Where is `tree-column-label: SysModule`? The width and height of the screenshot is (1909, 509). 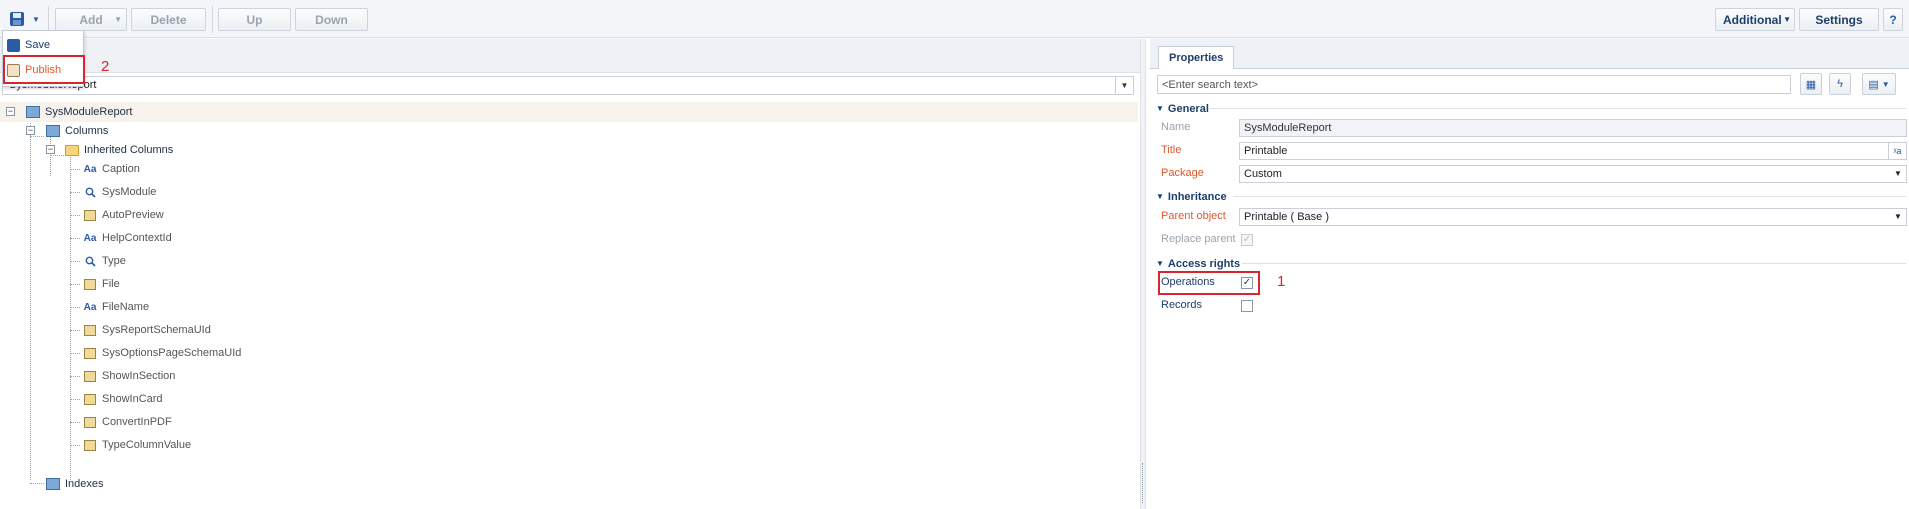
tree-column-label: SysModule is located at coordinates (129, 192).